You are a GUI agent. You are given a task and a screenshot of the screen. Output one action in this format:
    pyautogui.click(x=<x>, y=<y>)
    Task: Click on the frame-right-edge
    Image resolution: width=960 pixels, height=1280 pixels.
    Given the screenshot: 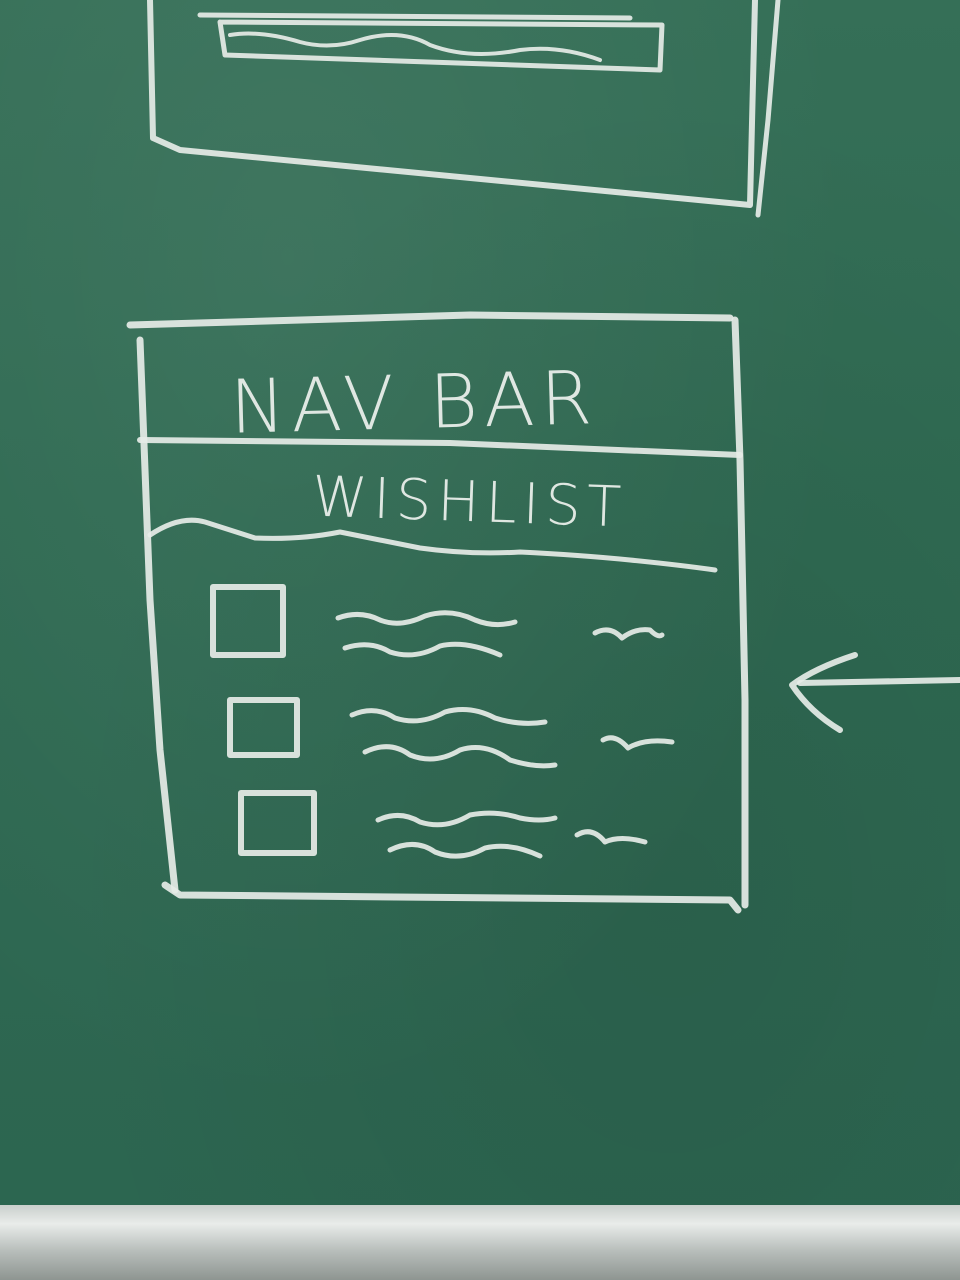 What is the action you would take?
    pyautogui.click(x=740, y=612)
    